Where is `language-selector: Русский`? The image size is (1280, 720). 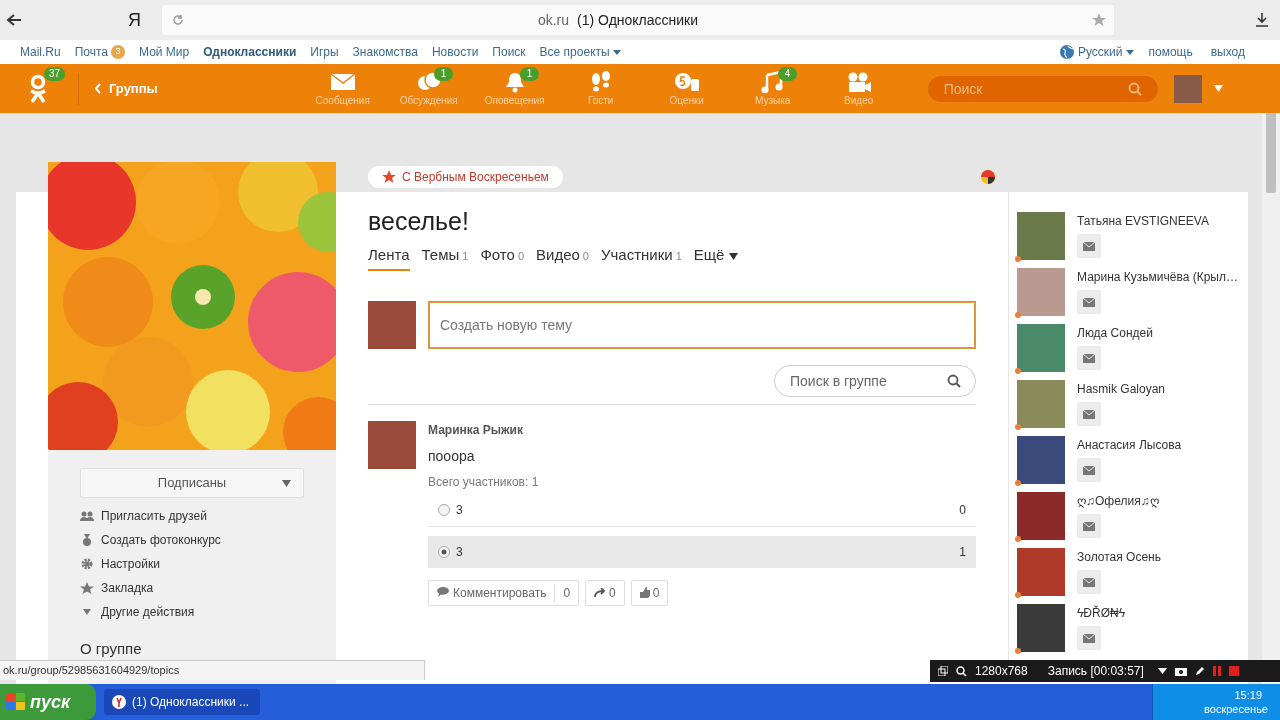
language-selector: Русский is located at coordinates (1097, 52).